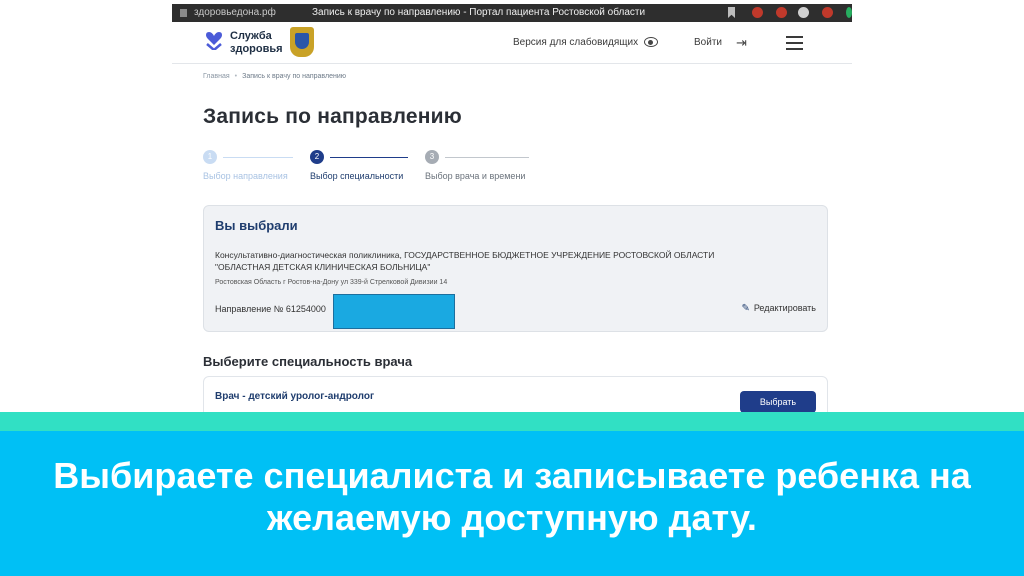  I want to click on specialty-name: Врач - детский уролог-андролог, so click(295, 396).